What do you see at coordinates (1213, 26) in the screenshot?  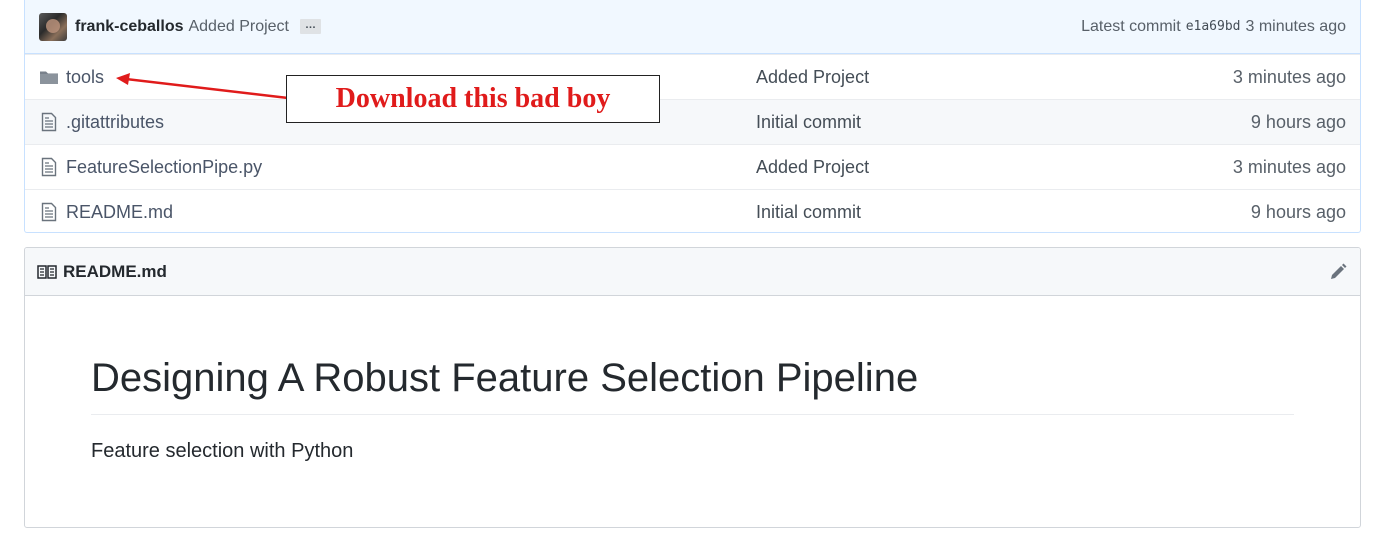 I see `commit-sha: e1a69bd` at bounding box center [1213, 26].